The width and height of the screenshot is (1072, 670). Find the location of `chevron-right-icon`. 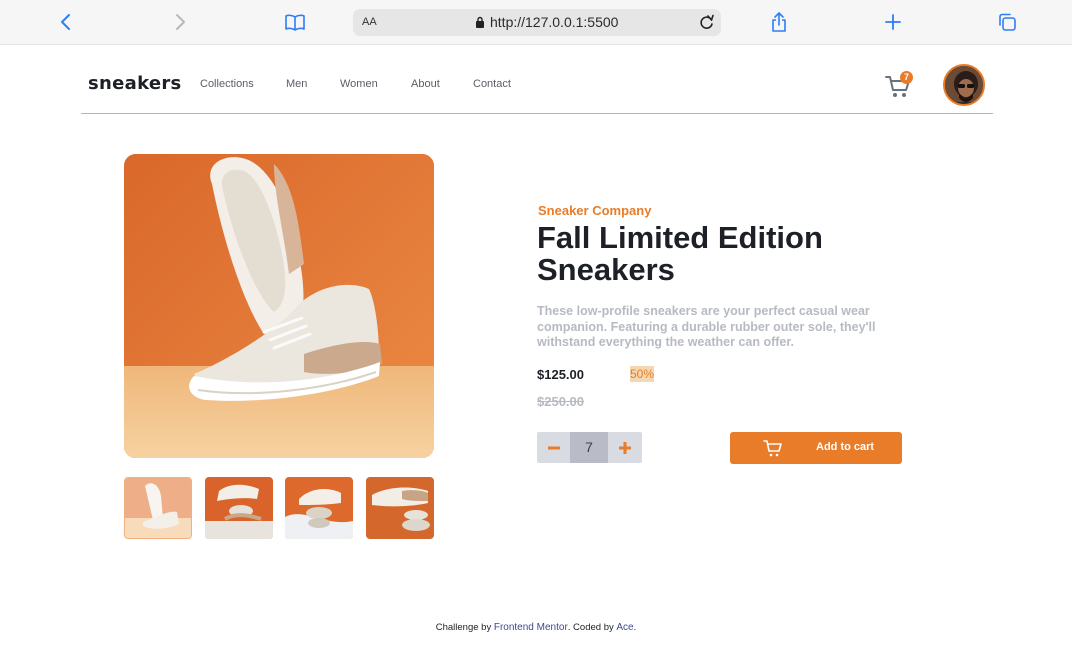

chevron-right-icon is located at coordinates (180, 22).